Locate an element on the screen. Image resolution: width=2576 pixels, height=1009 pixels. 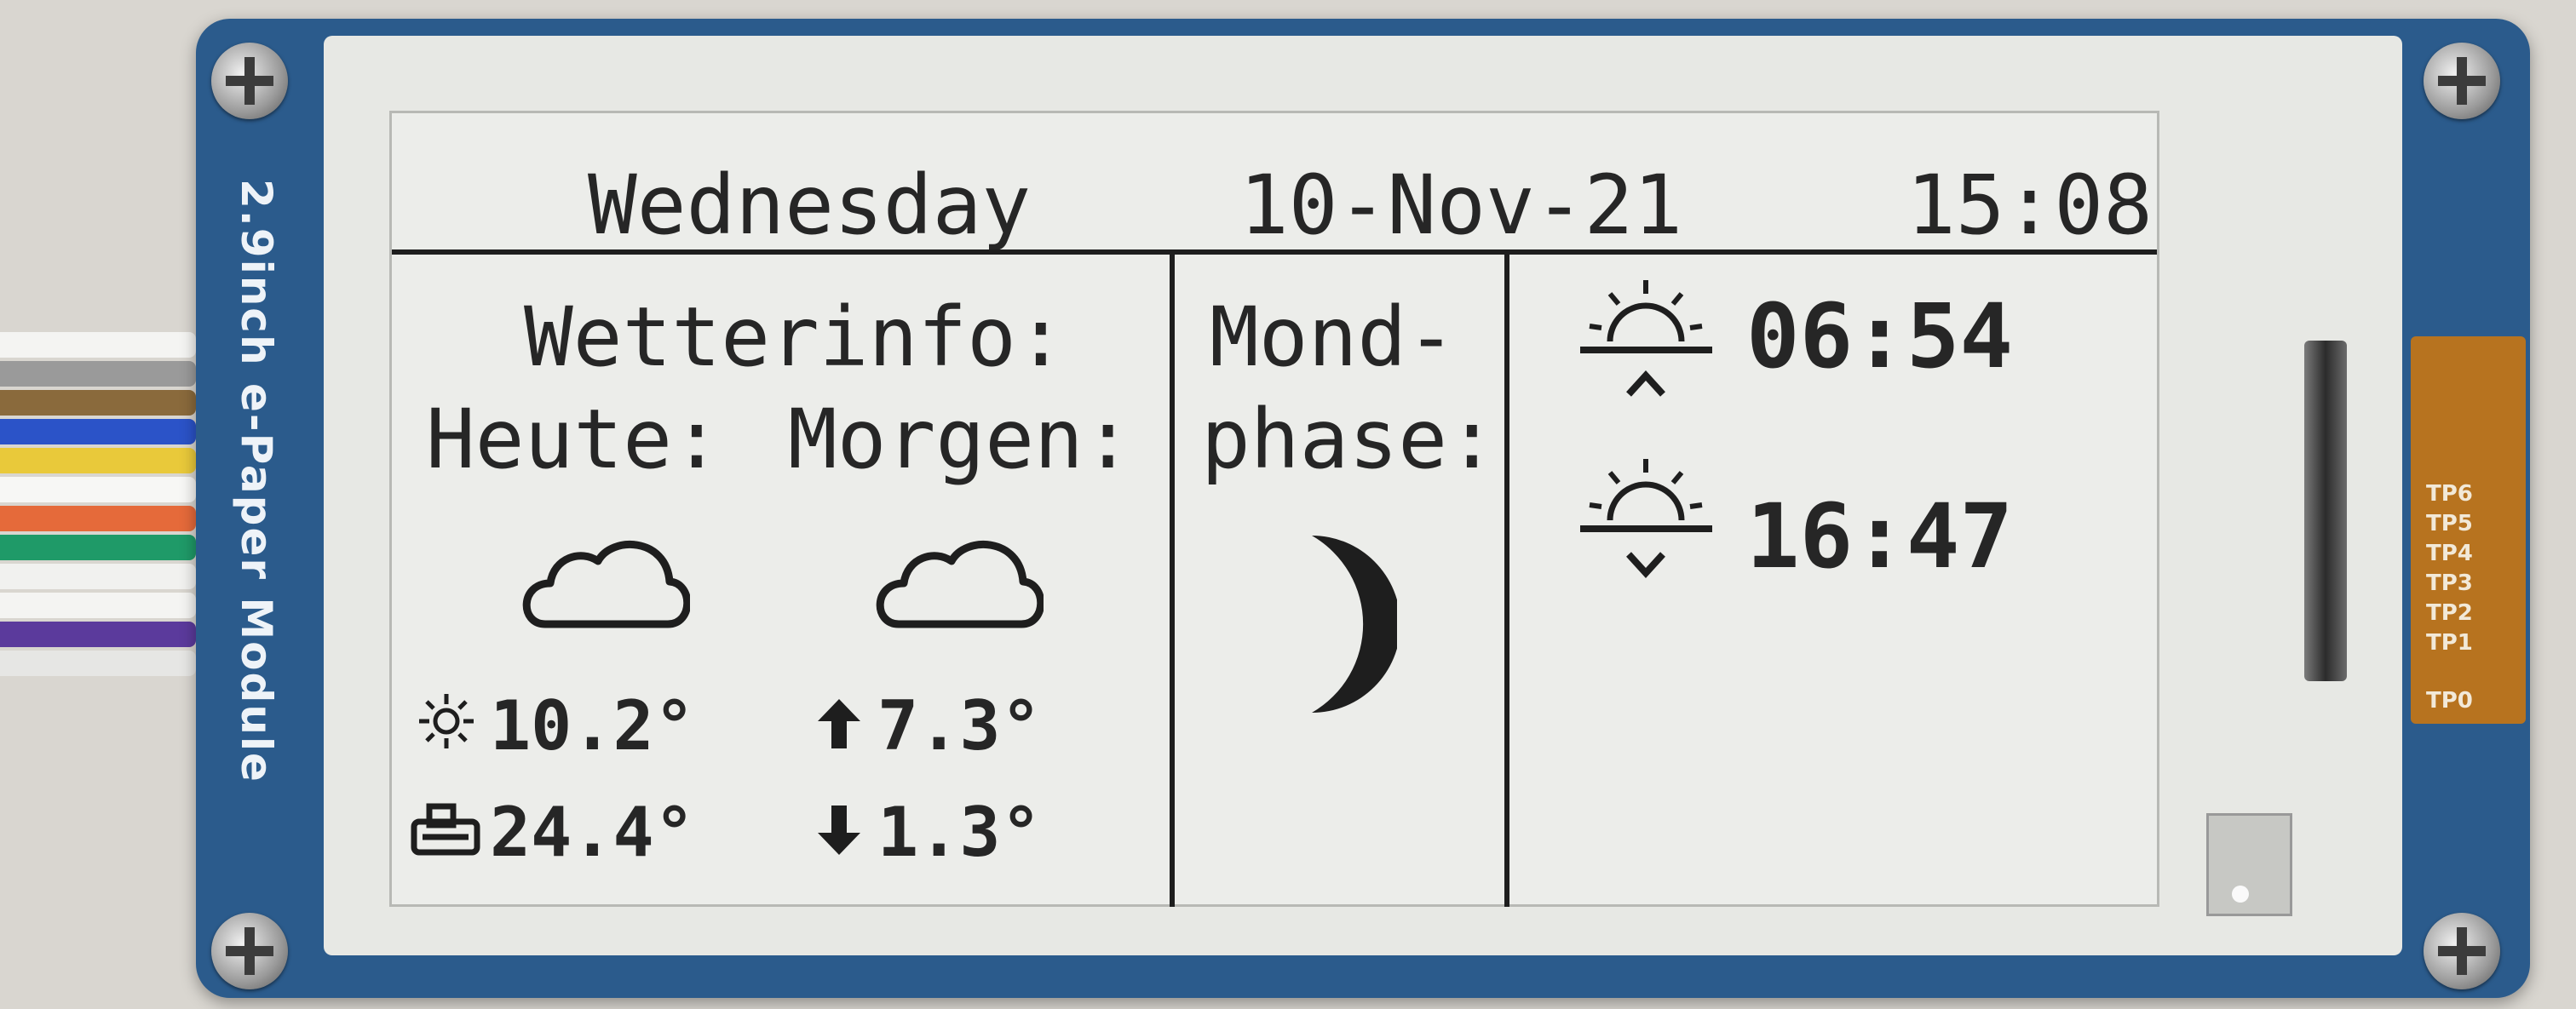
screw-bottom-right is located at coordinates (2462, 951).